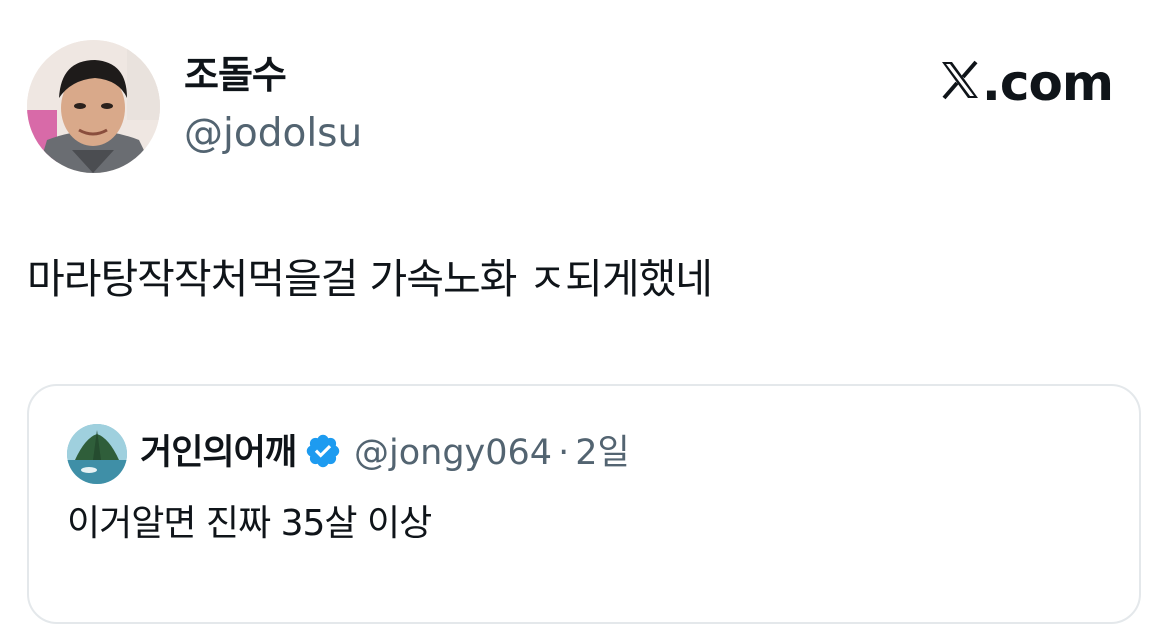  I want to click on quoted-handle: @jongy064, so click(453, 453).